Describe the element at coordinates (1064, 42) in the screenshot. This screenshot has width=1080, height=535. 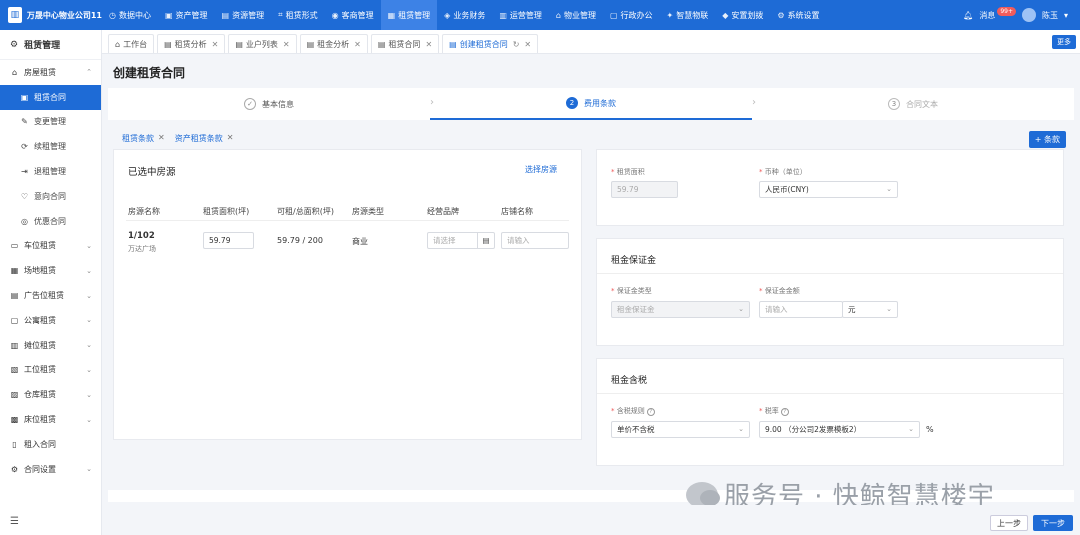
I see `more-tabs-button: 更多` at that location.